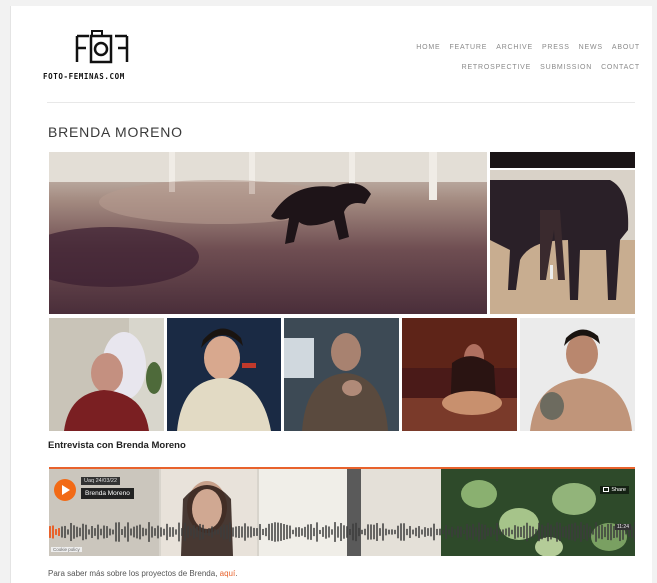  I want to click on uploader-label: Uaq 24/03/22, so click(101, 481).